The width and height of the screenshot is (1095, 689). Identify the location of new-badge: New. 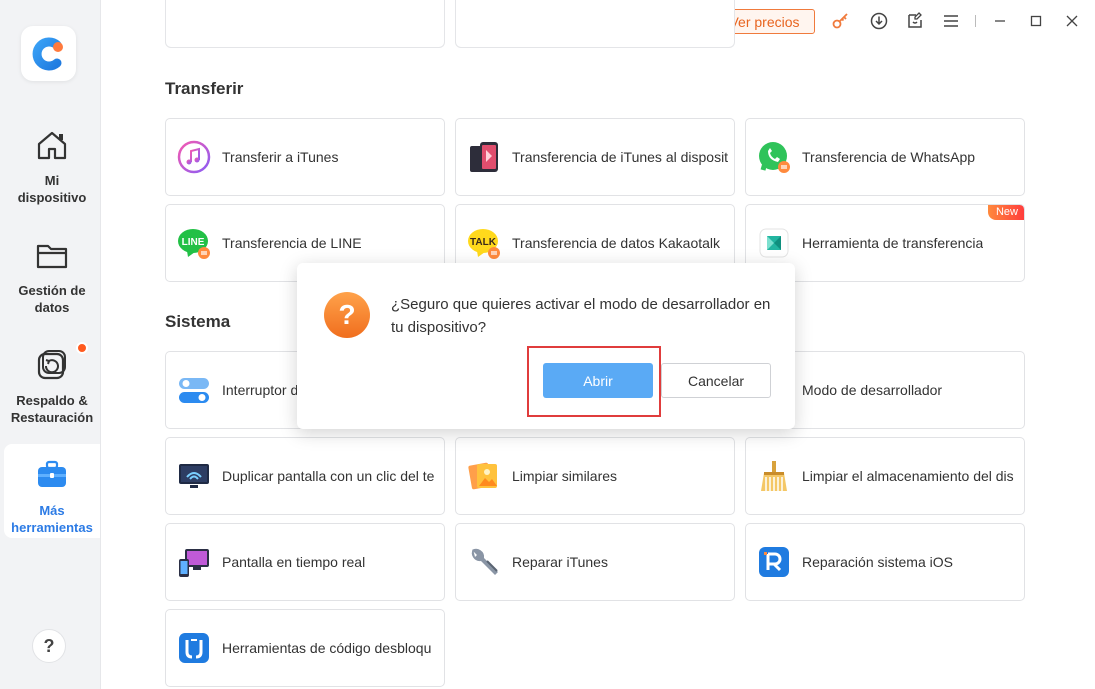
(1005, 212).